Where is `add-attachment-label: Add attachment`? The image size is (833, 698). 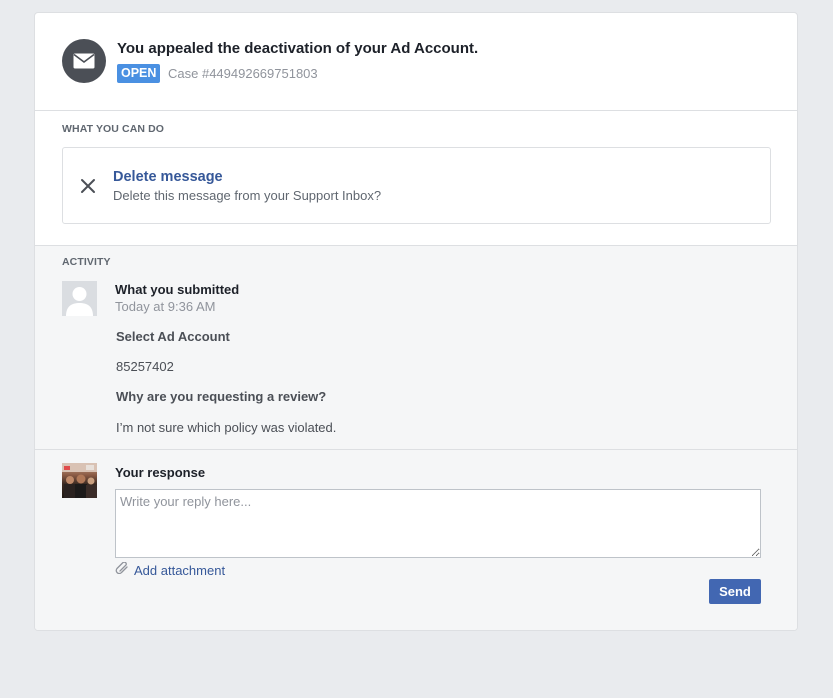
add-attachment-label: Add attachment is located at coordinates (179, 570).